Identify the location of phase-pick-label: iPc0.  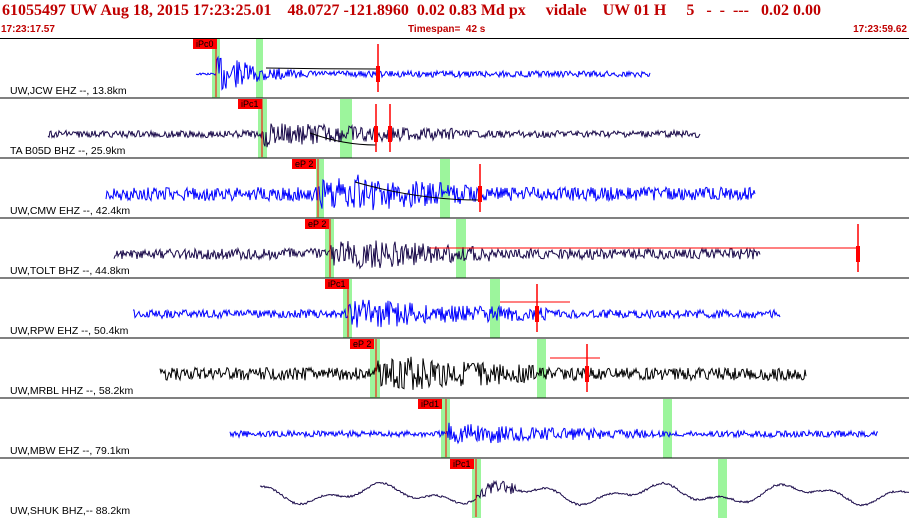
(205, 44).